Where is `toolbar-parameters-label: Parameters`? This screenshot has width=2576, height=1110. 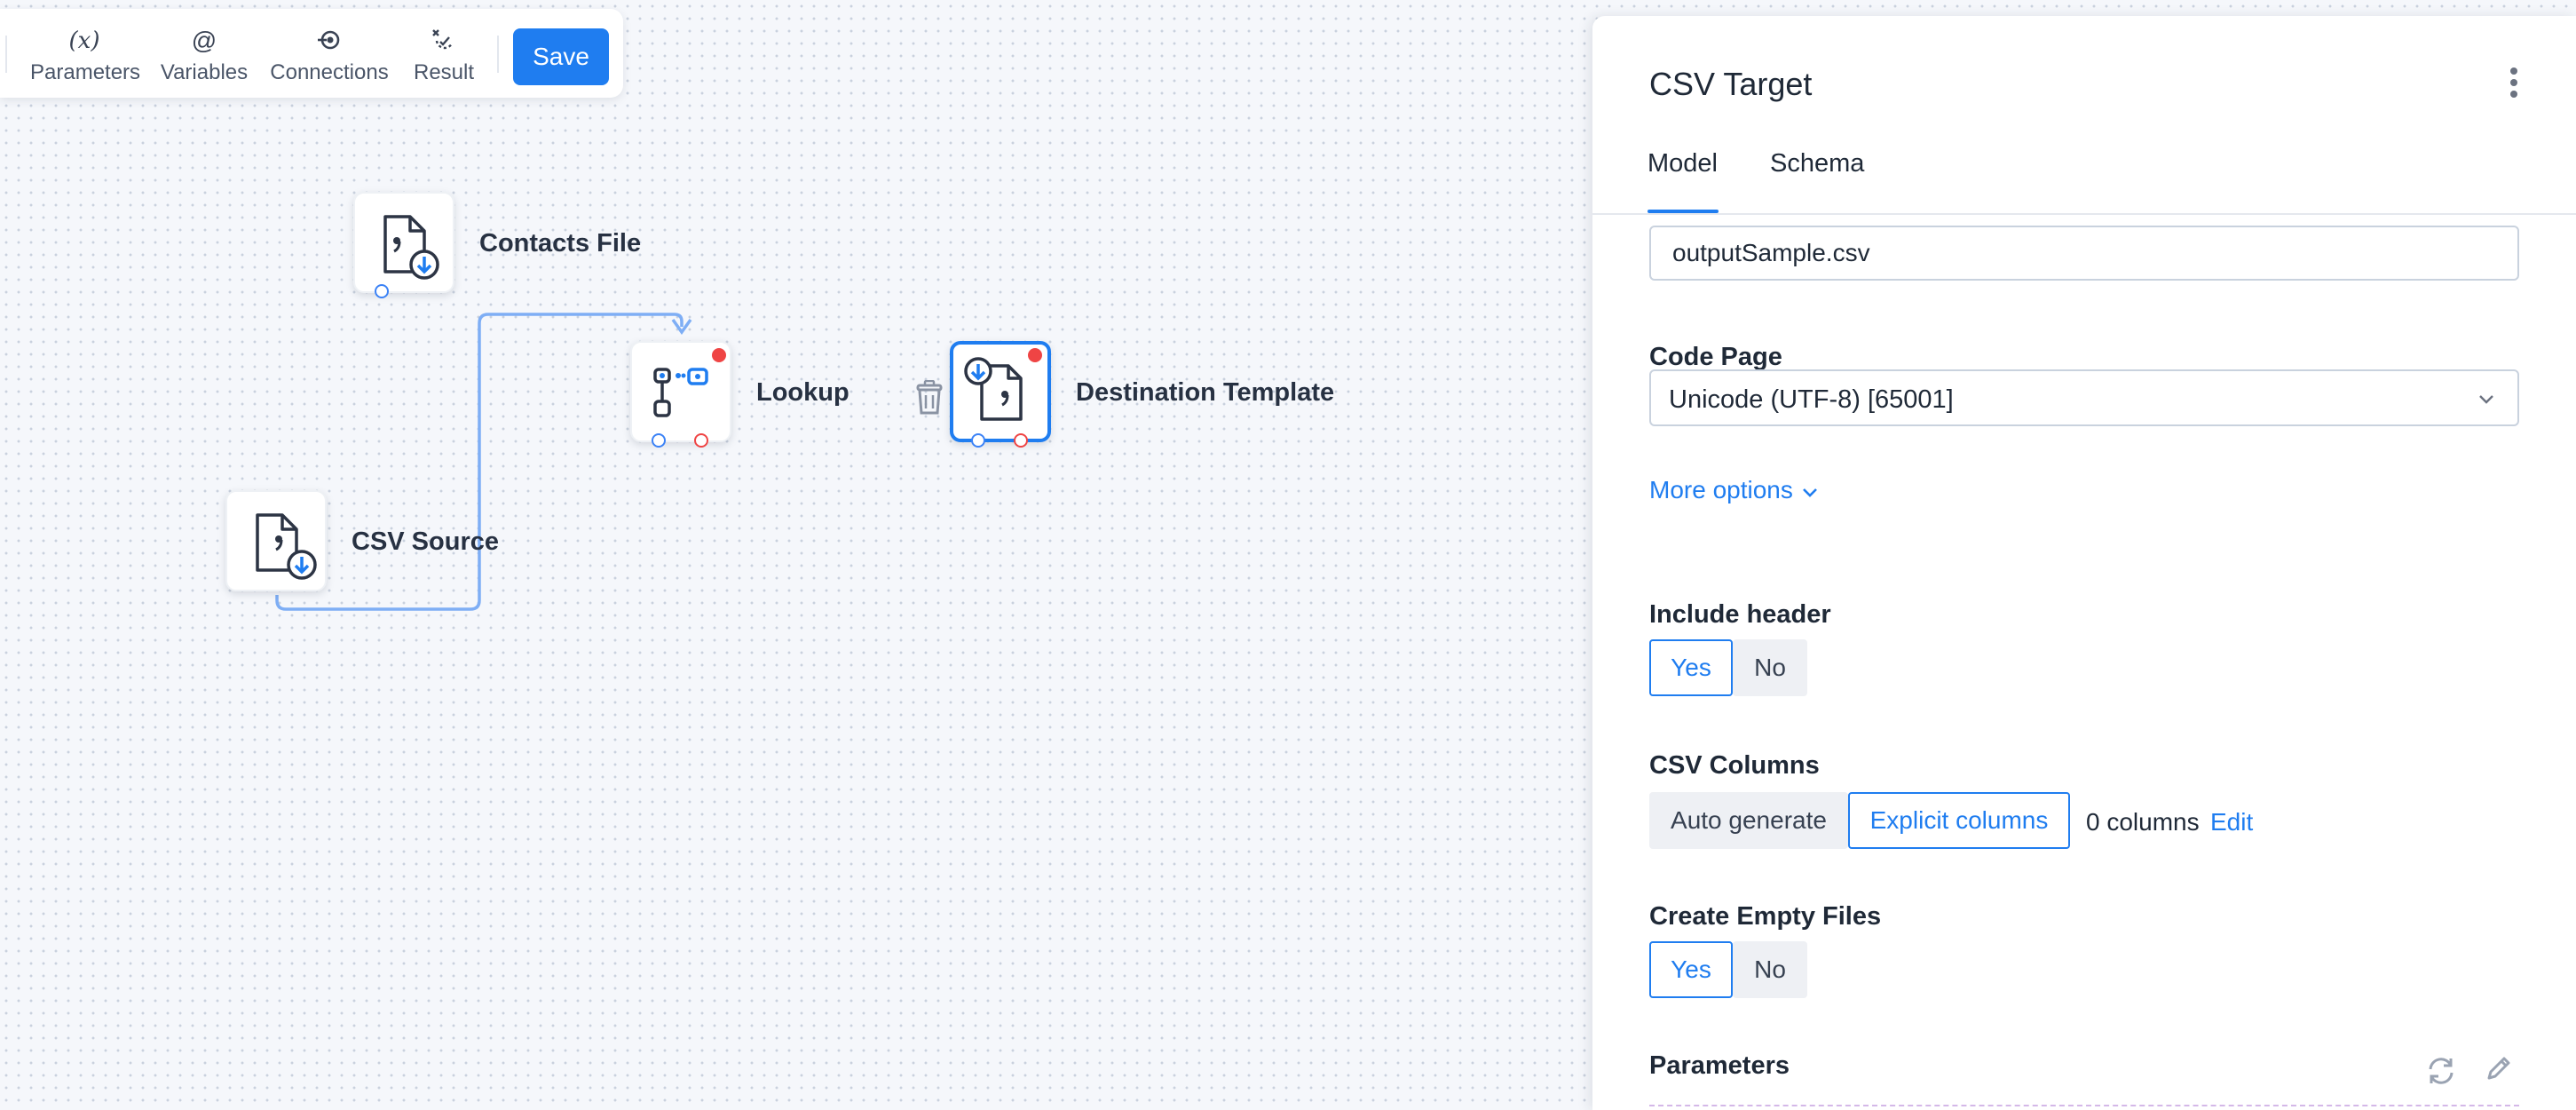
toolbar-parameters-label: Parameters is located at coordinates (85, 72).